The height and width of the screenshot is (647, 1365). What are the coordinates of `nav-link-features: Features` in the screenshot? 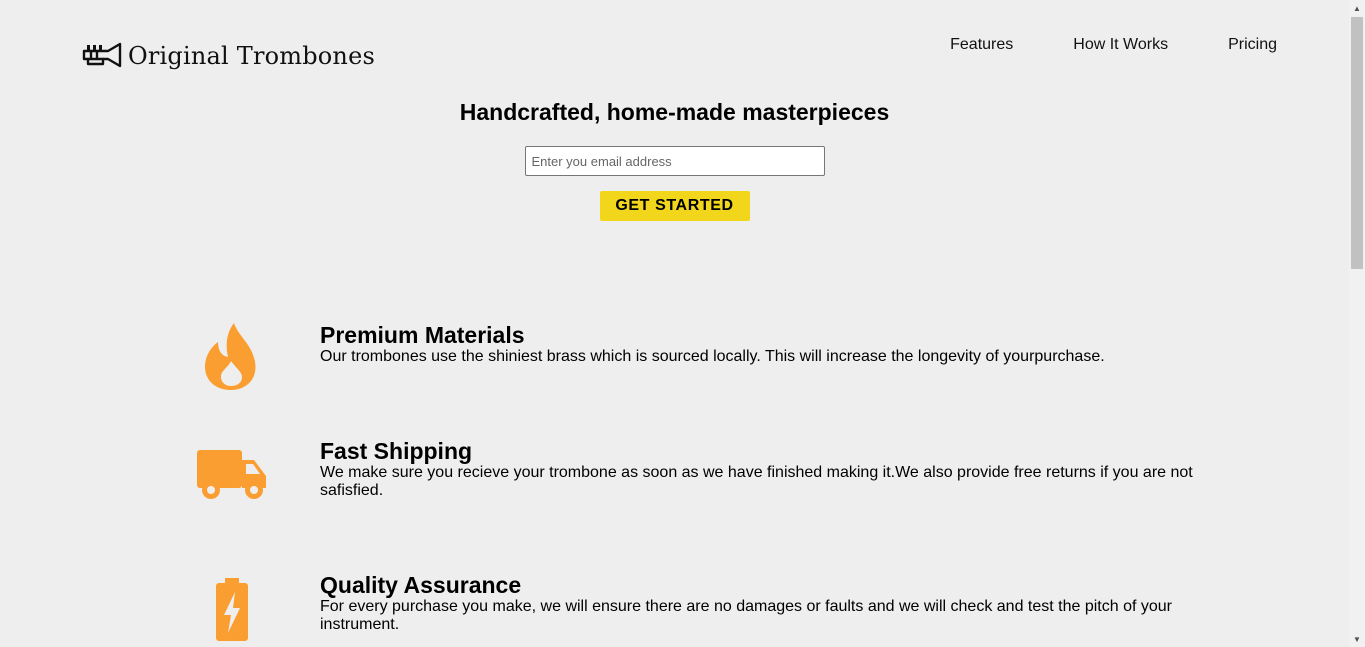 It's located at (981, 45).